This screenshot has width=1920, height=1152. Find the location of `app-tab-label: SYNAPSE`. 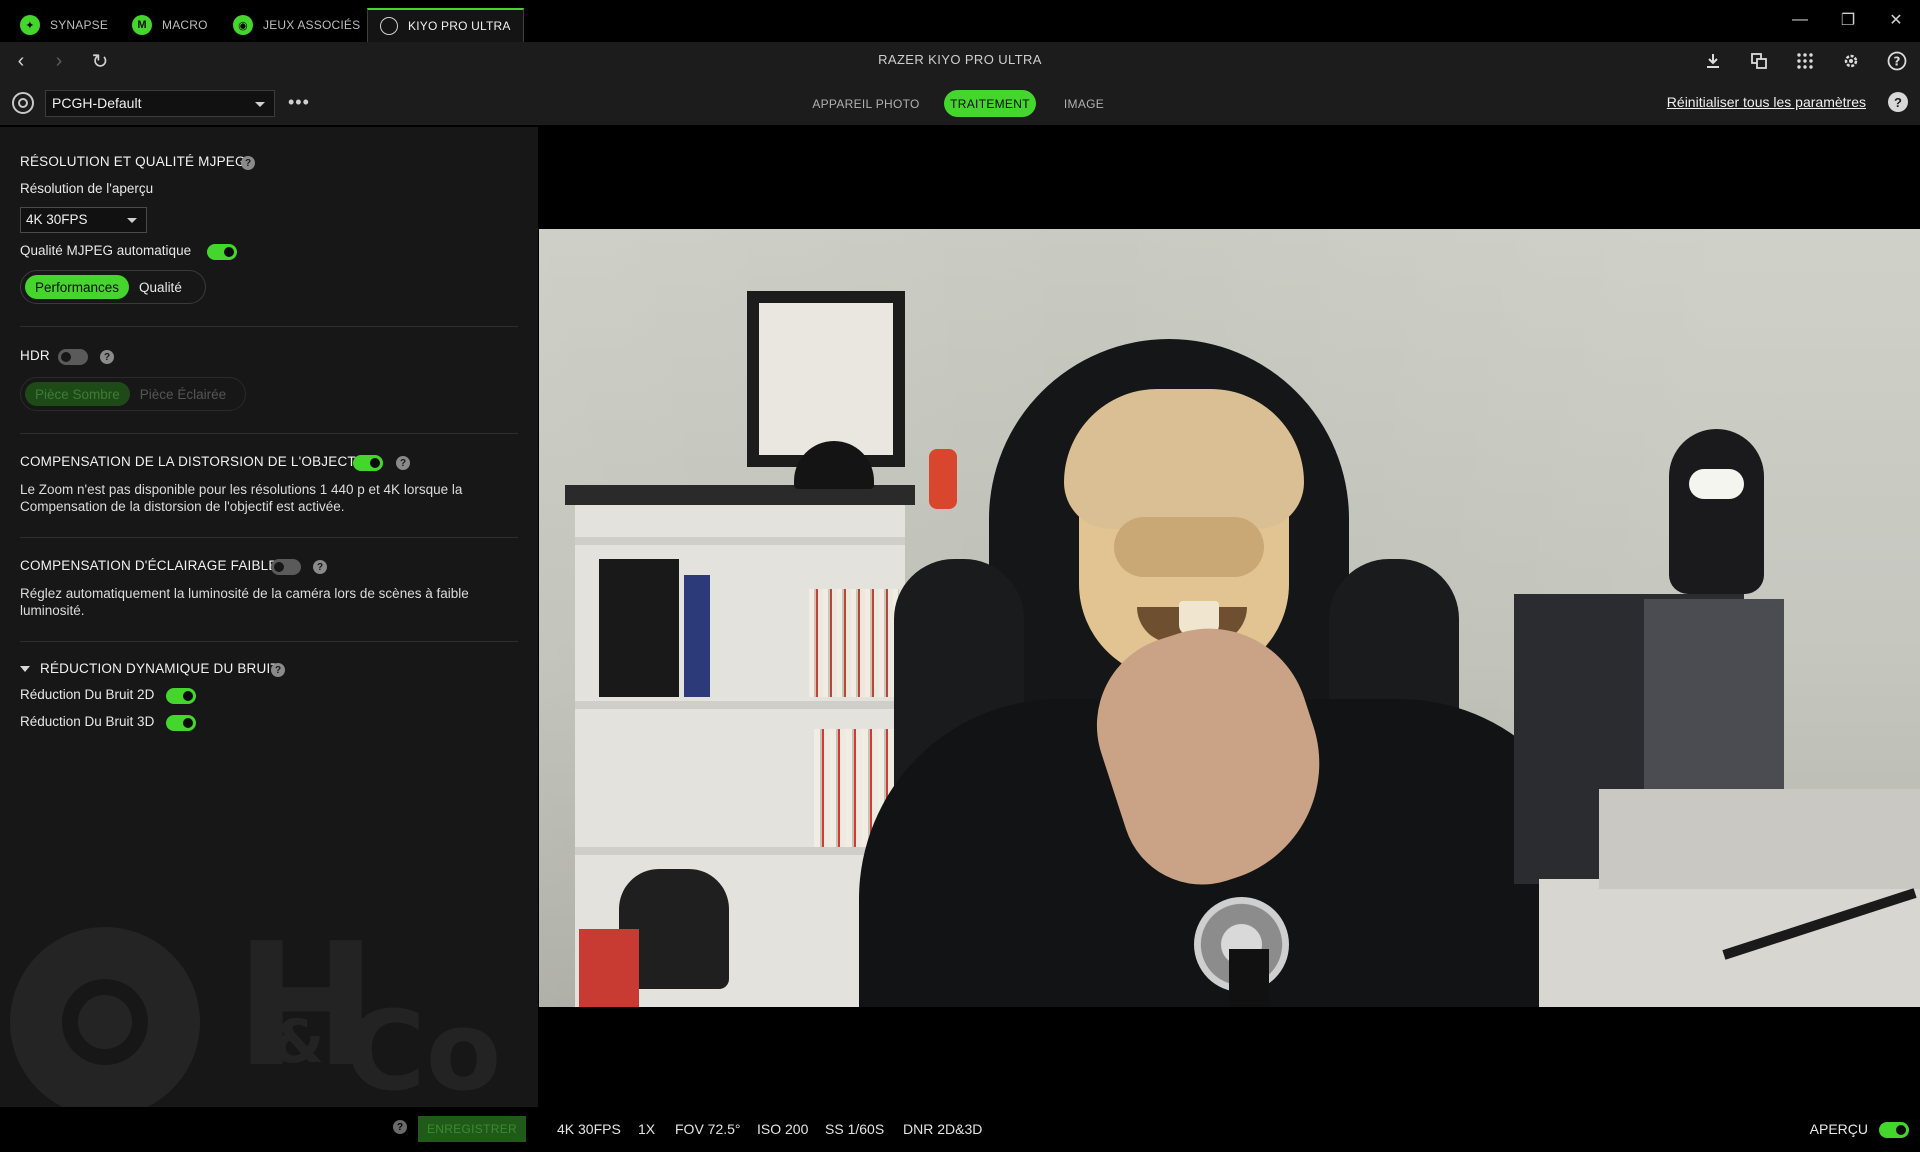

app-tab-label: SYNAPSE is located at coordinates (79, 25).